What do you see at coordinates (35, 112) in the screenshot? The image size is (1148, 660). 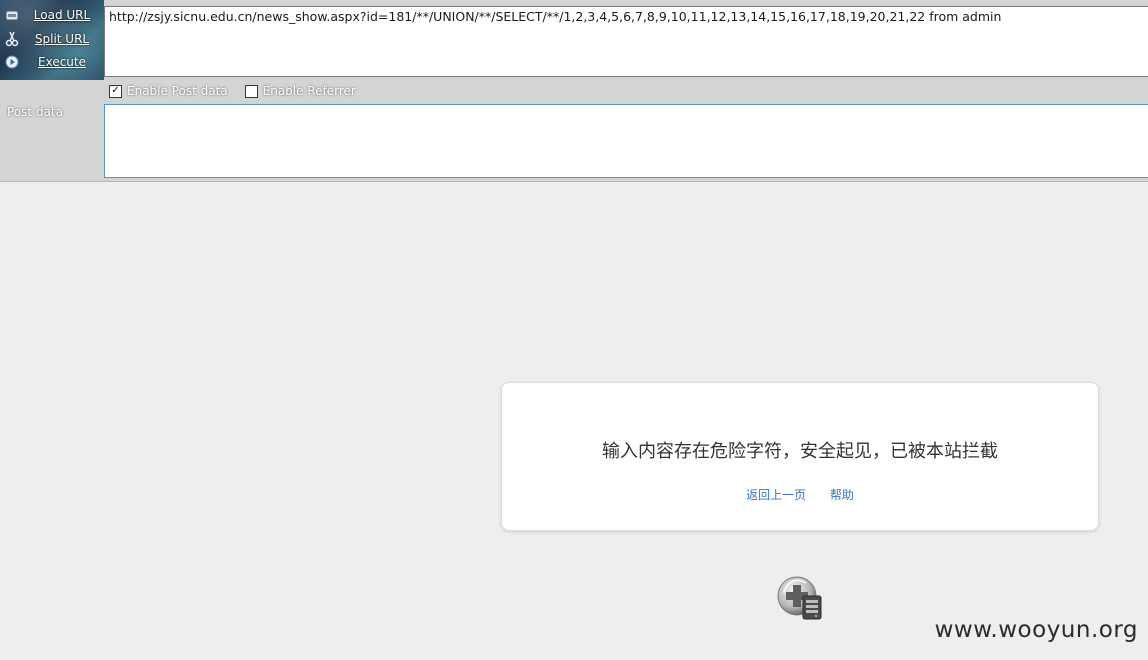 I see `post-data-label: Post data` at bounding box center [35, 112].